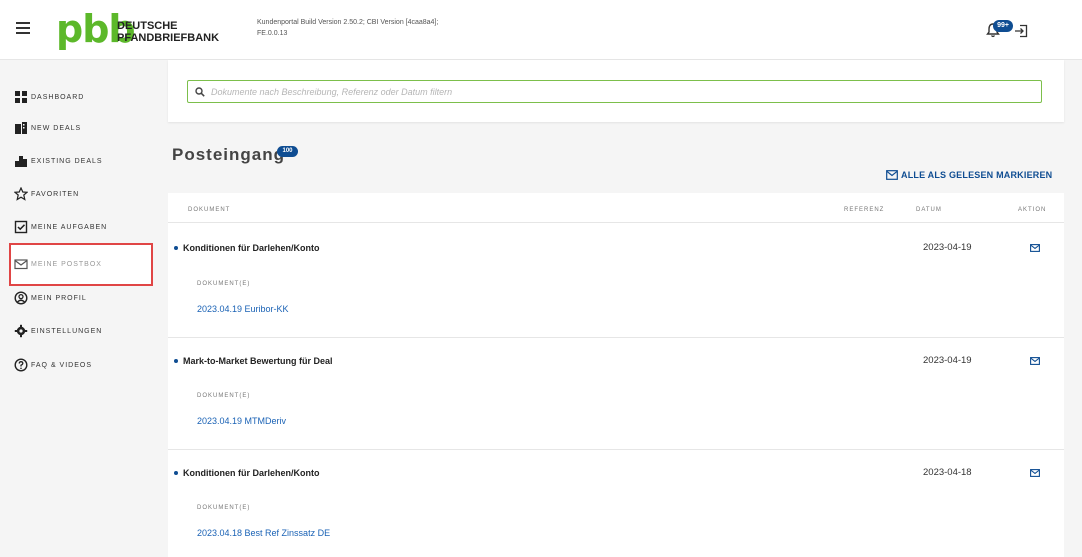 The image size is (1082, 557). What do you see at coordinates (243, 309) in the screenshot?
I see `document-link: 2023.04.19 Euribor-KK` at bounding box center [243, 309].